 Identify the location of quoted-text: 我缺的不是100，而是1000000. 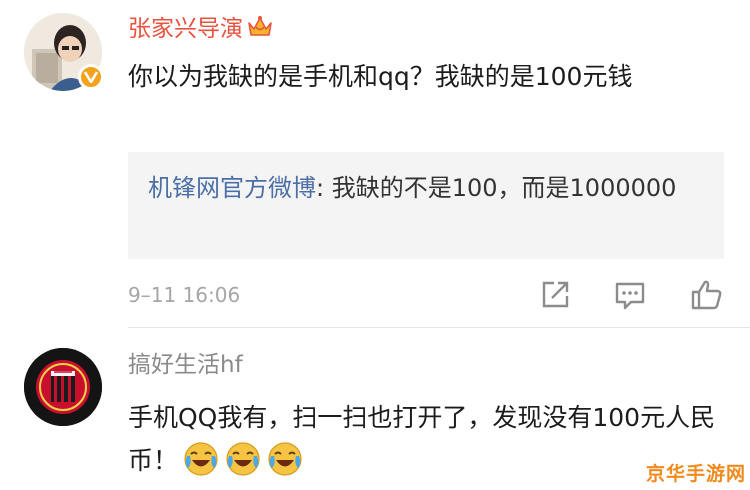
(504, 188).